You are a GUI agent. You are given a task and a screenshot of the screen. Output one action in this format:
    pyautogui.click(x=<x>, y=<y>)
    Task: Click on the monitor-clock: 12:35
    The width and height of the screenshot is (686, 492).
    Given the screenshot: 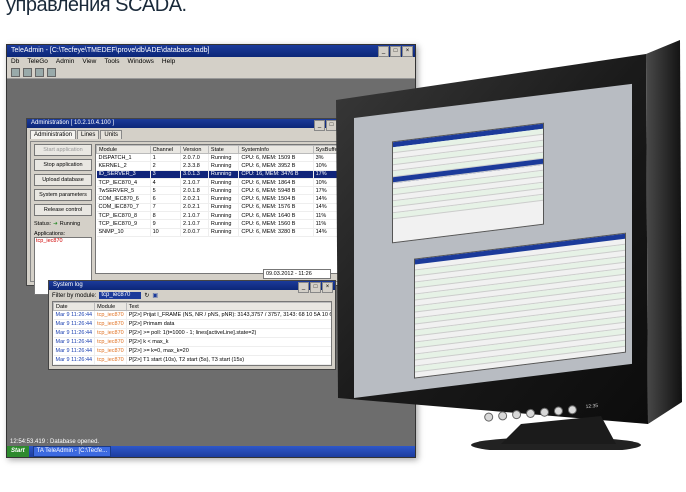 What is the action you would take?
    pyautogui.click(x=592, y=407)
    